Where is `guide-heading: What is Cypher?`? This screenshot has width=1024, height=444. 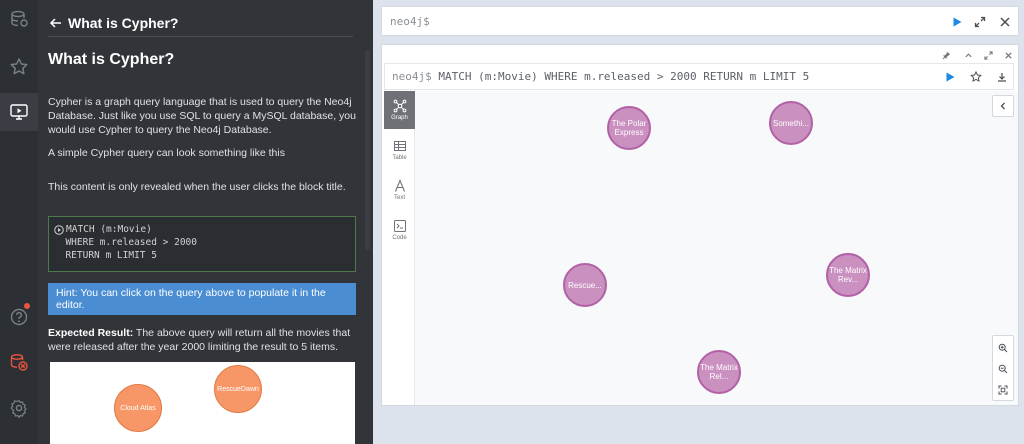 guide-heading: What is Cypher? is located at coordinates (111, 59).